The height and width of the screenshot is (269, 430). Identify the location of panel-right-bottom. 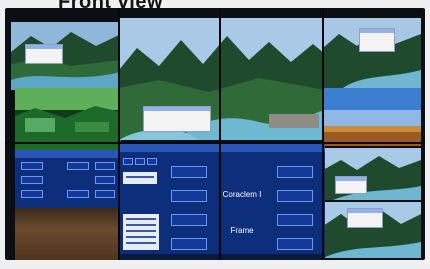
(372, 230).